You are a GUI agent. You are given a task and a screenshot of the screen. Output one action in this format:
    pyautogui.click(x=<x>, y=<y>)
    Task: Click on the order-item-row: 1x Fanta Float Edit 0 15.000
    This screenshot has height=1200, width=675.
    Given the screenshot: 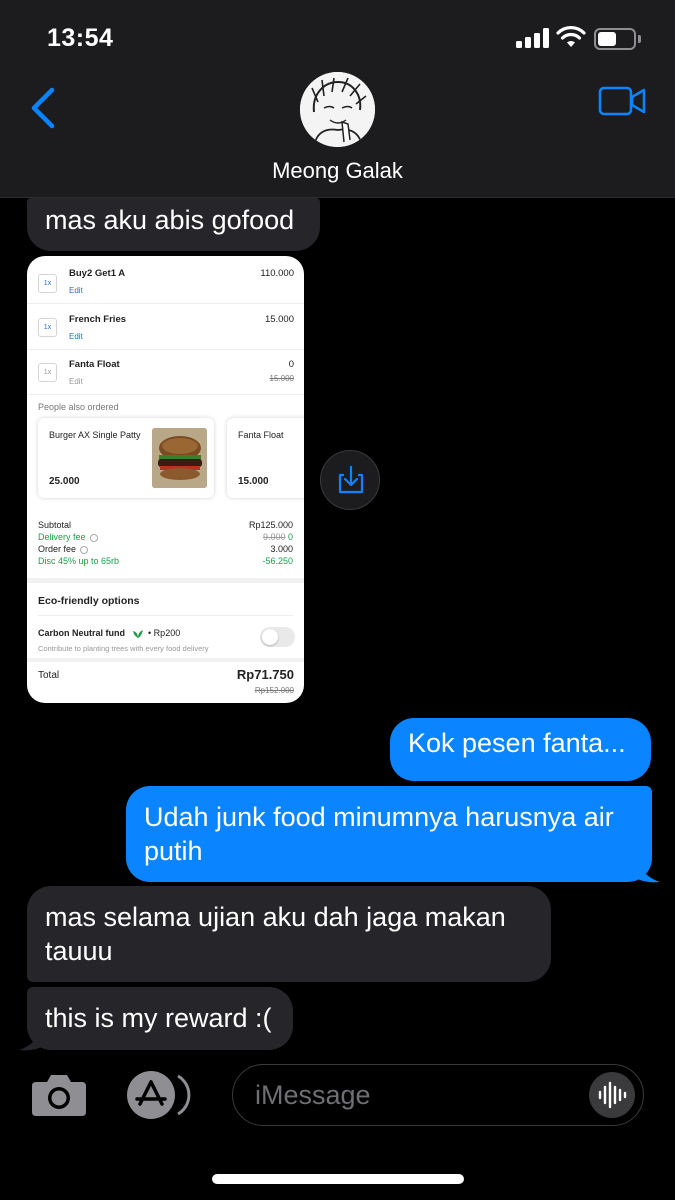 What is the action you would take?
    pyautogui.click(x=165, y=373)
    